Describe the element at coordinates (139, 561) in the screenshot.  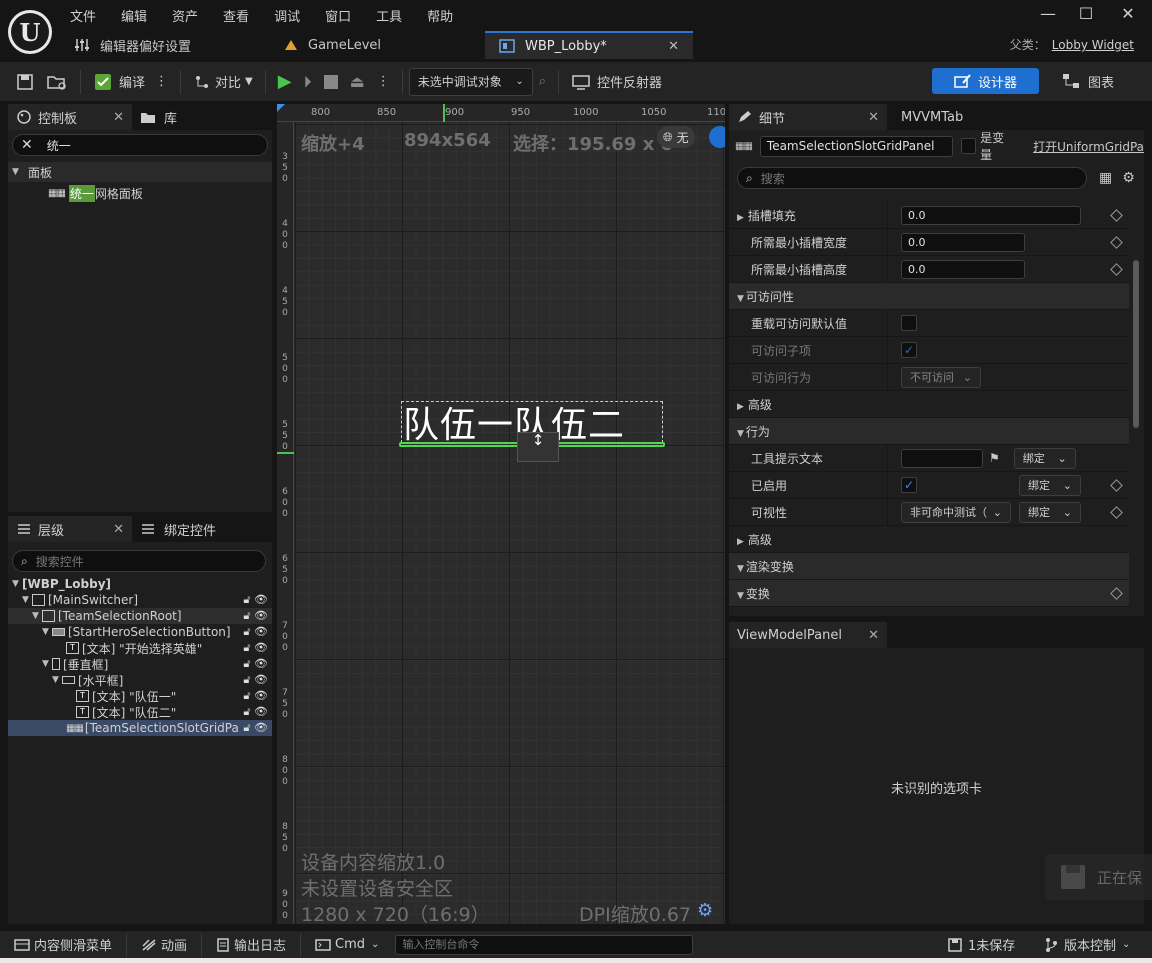
I see `hierarchy-search-input: ⌕ 搜索控件` at that location.